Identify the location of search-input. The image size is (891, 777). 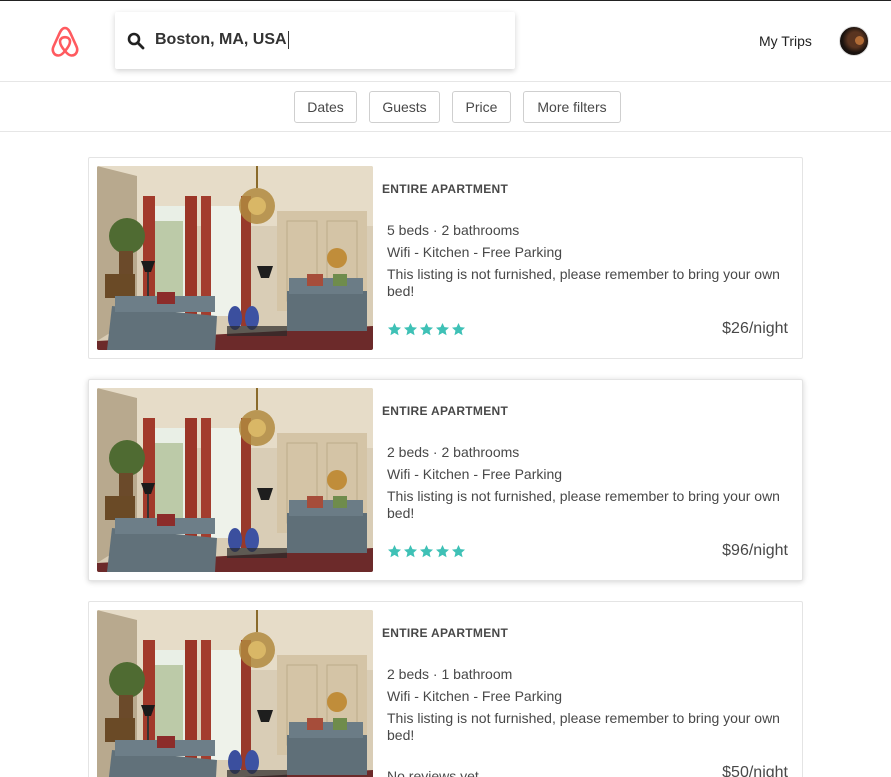
(320, 40).